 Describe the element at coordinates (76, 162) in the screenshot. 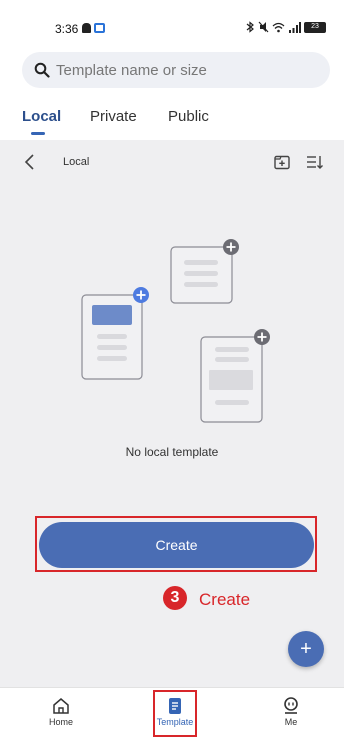

I see `breadcrumb-title: Local` at that location.